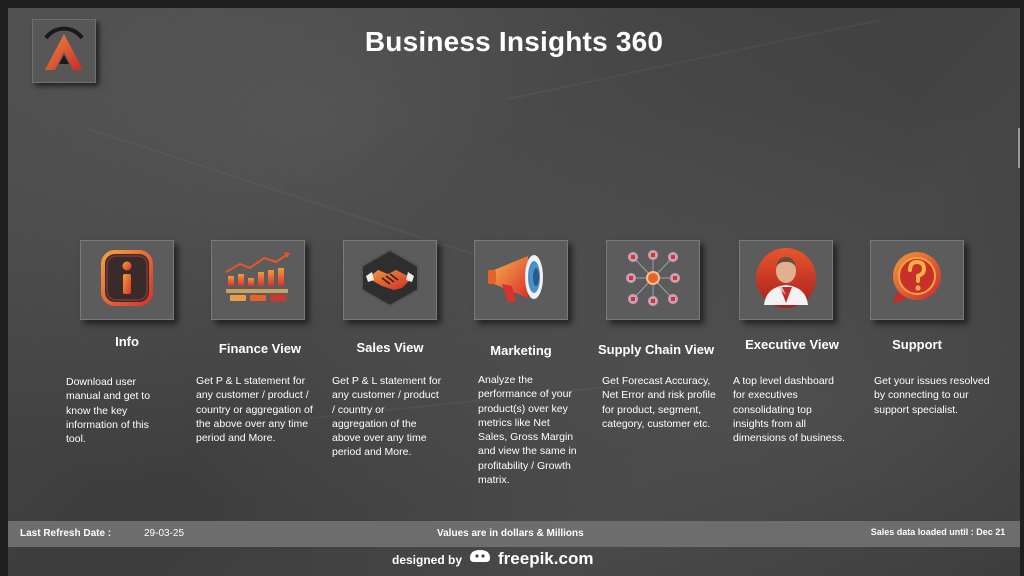 The height and width of the screenshot is (576, 1024). I want to click on last-refresh-date: 29-03-25, so click(164, 533).